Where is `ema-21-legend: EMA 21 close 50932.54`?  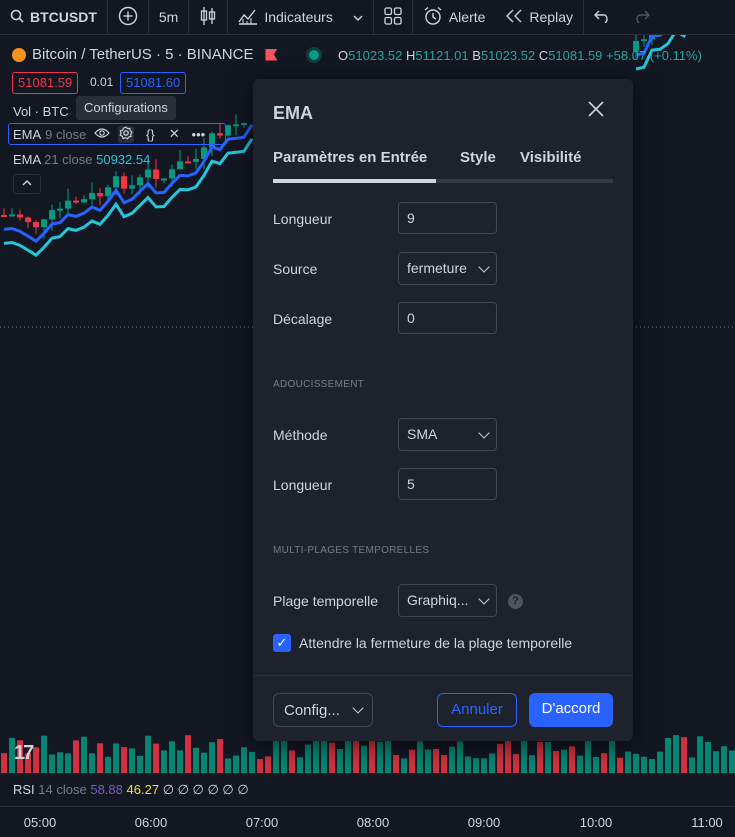
ema-21-legend: EMA 21 close 50932.54 is located at coordinates (81, 159).